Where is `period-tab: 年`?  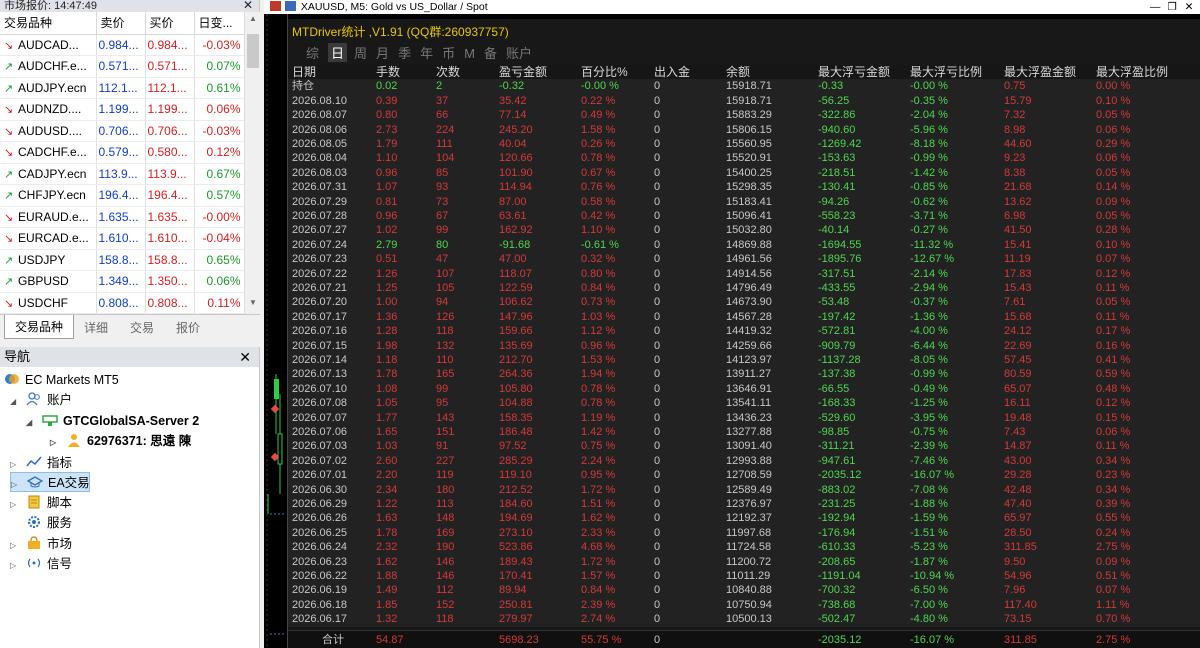 period-tab: 年 is located at coordinates (426, 52).